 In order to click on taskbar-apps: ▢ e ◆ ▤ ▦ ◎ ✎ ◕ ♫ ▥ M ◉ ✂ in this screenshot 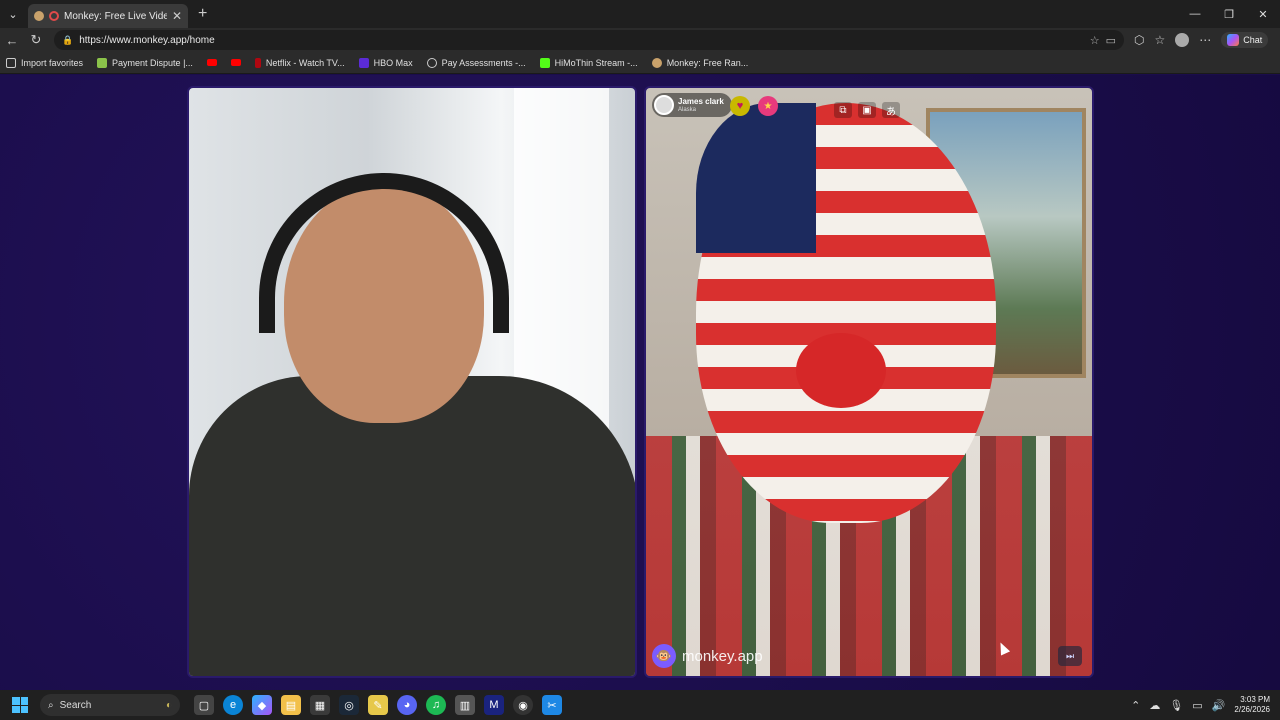, I will do `click(378, 705)`.